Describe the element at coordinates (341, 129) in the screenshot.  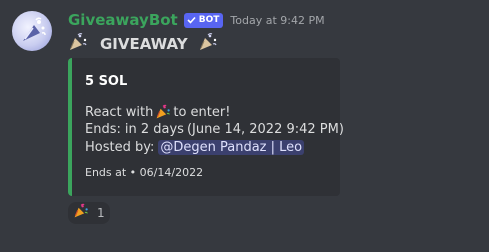
I see `ends-close-paren: )` at that location.